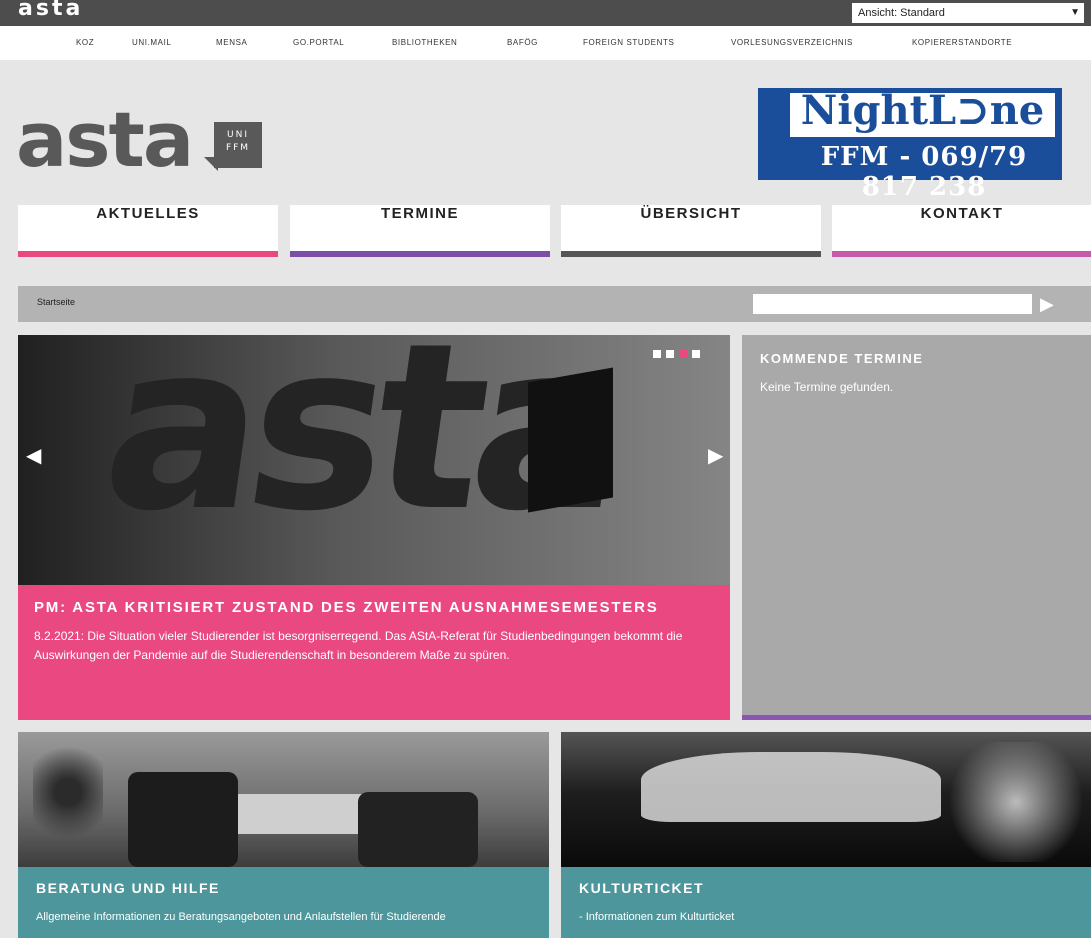  I want to click on tent-shape, so click(791, 787).